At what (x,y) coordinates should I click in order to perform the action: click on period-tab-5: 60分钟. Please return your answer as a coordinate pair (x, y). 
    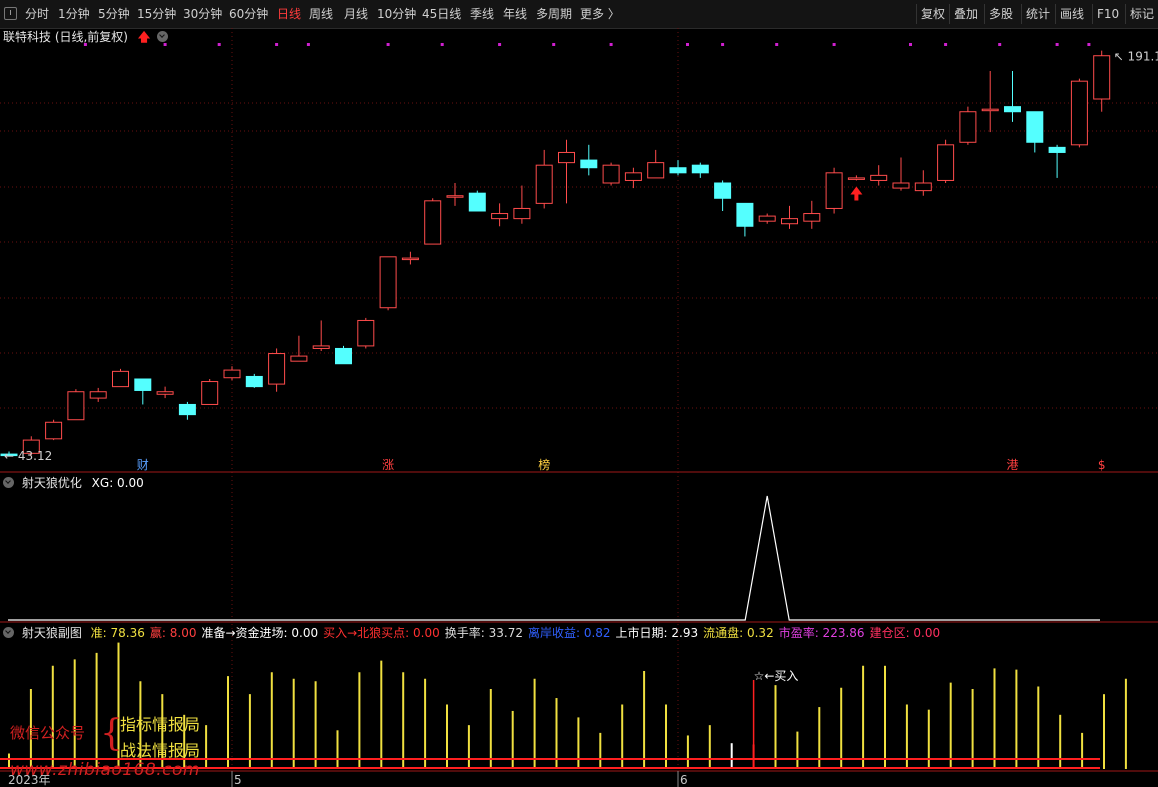
    Looking at the image, I should click on (248, 14).